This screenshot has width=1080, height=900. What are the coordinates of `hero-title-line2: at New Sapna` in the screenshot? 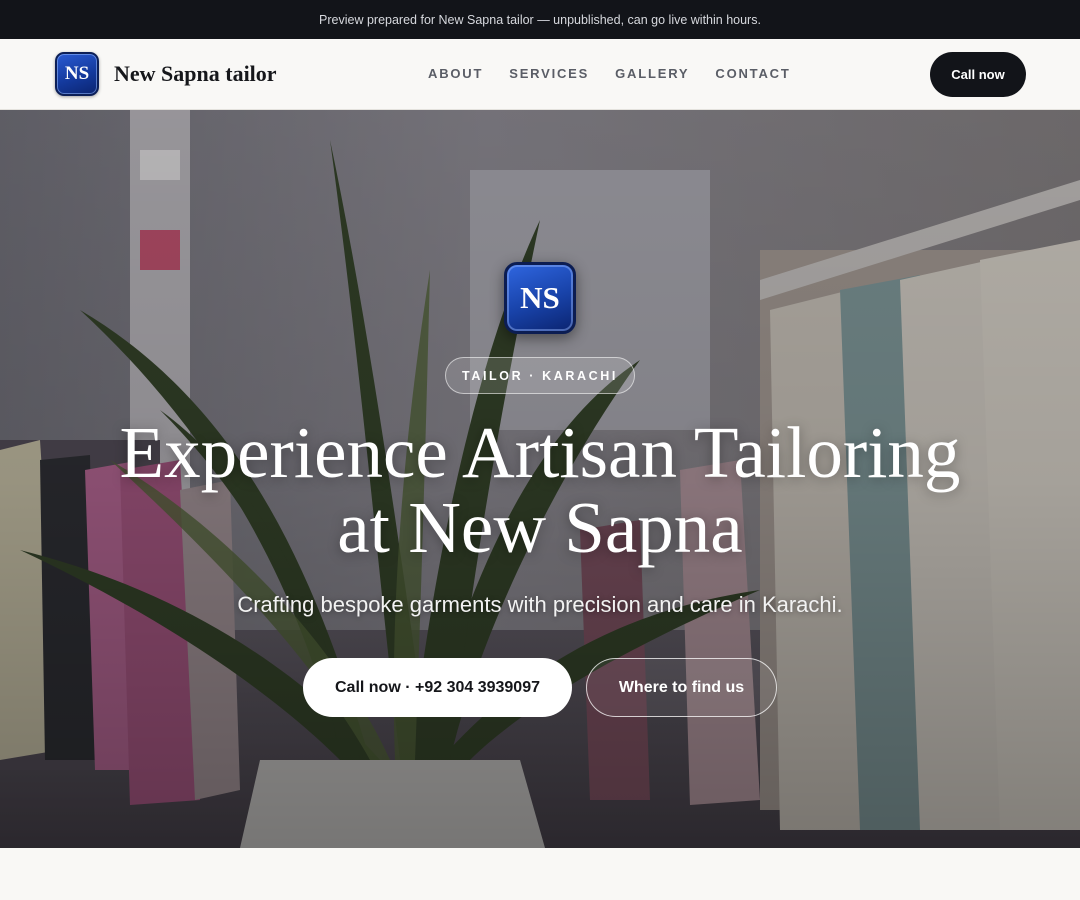 It's located at (540, 527).